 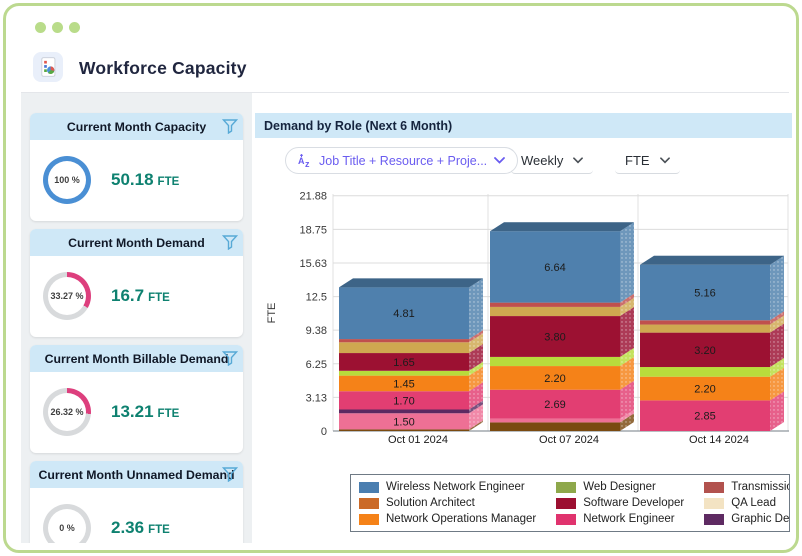 I want to click on legend-item: Solution Architect, so click(x=447, y=503).